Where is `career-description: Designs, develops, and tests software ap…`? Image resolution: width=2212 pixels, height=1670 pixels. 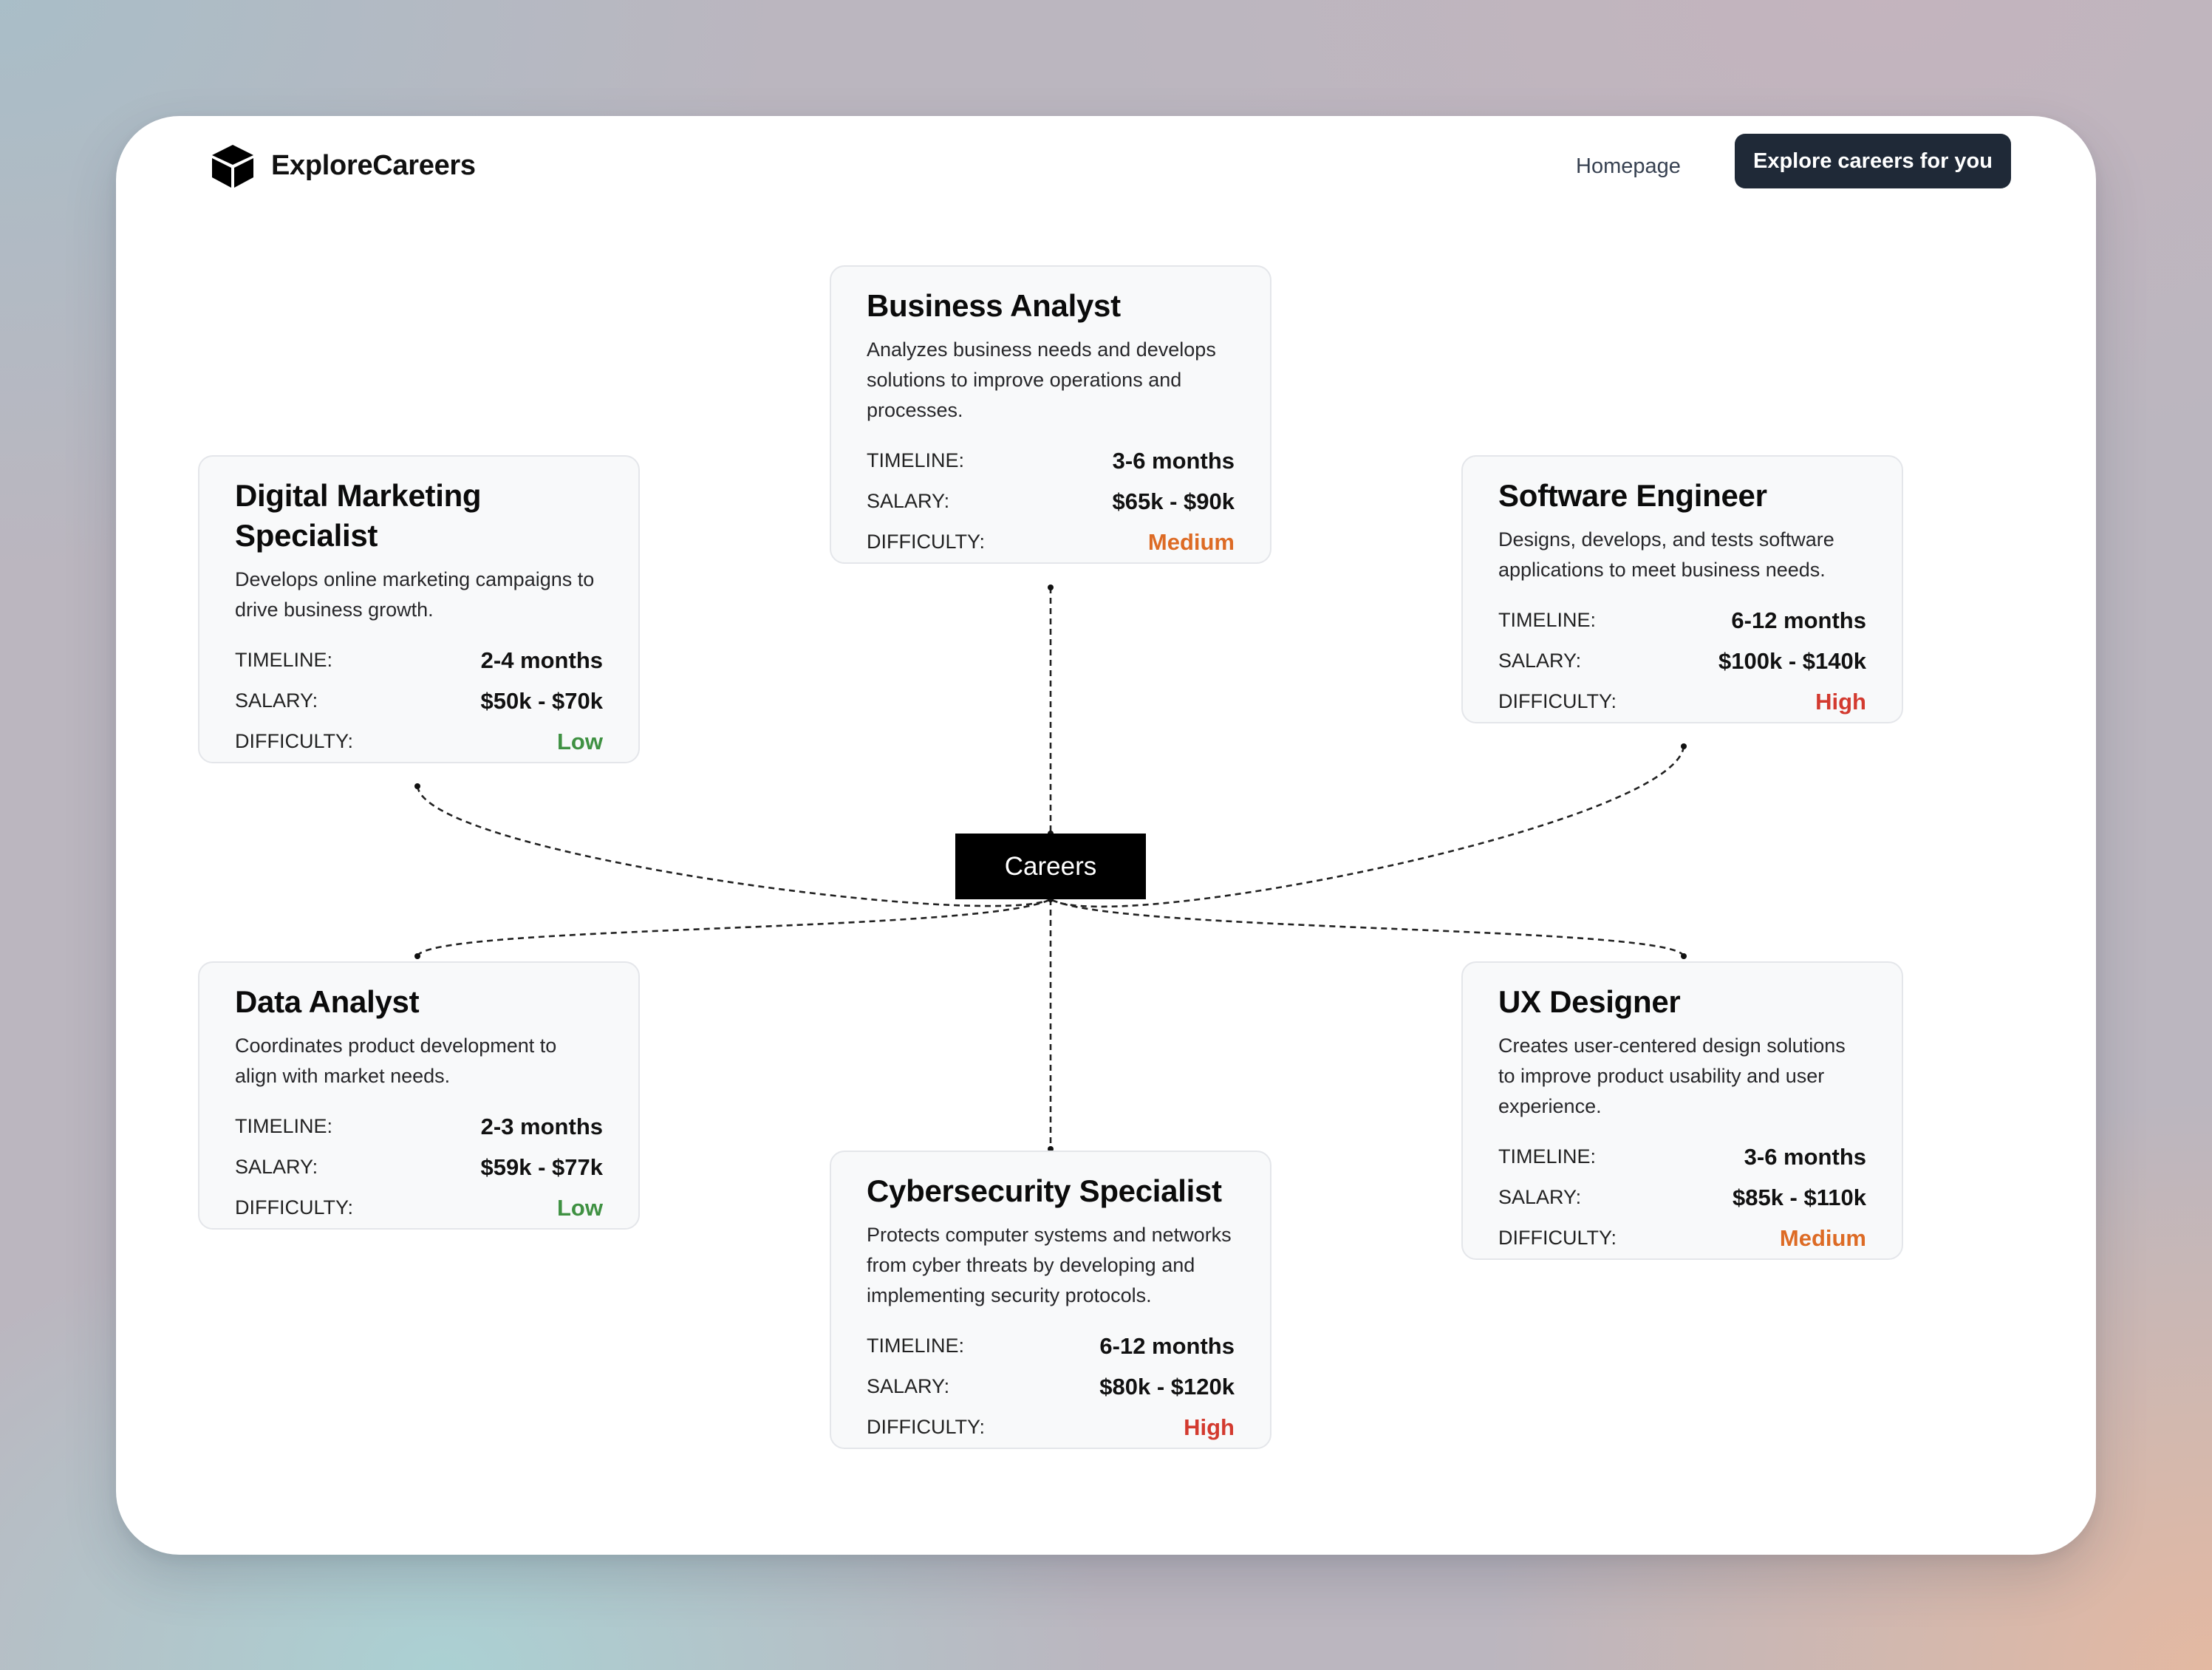 career-description: Designs, develops, and tests software ap… is located at coordinates (1666, 555).